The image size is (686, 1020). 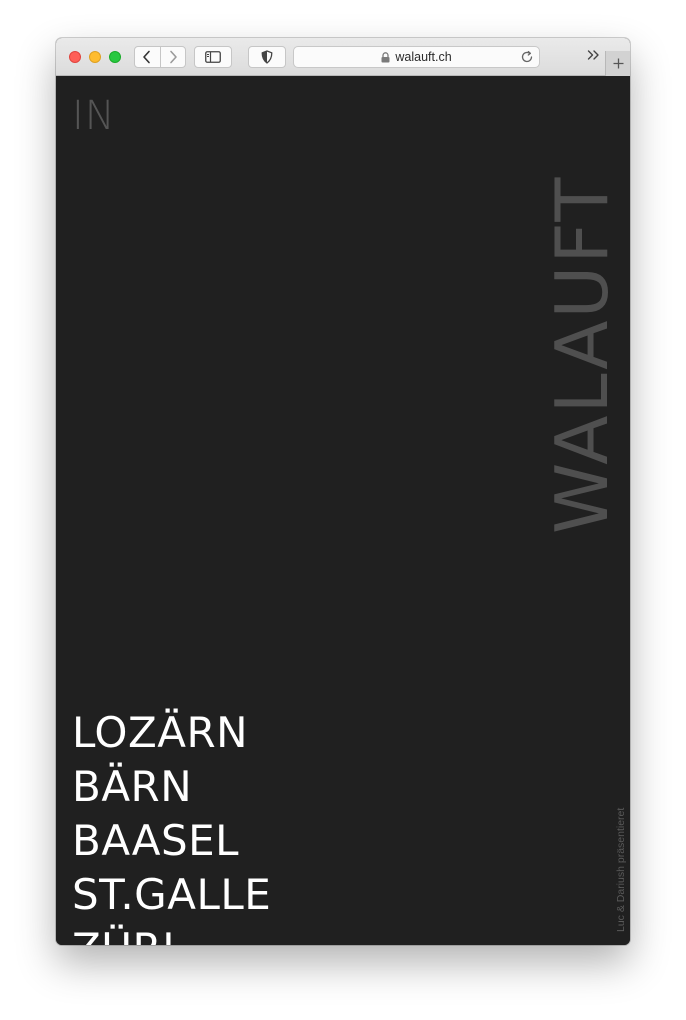 I want to click on chevron-right-icon, so click(x=173, y=57).